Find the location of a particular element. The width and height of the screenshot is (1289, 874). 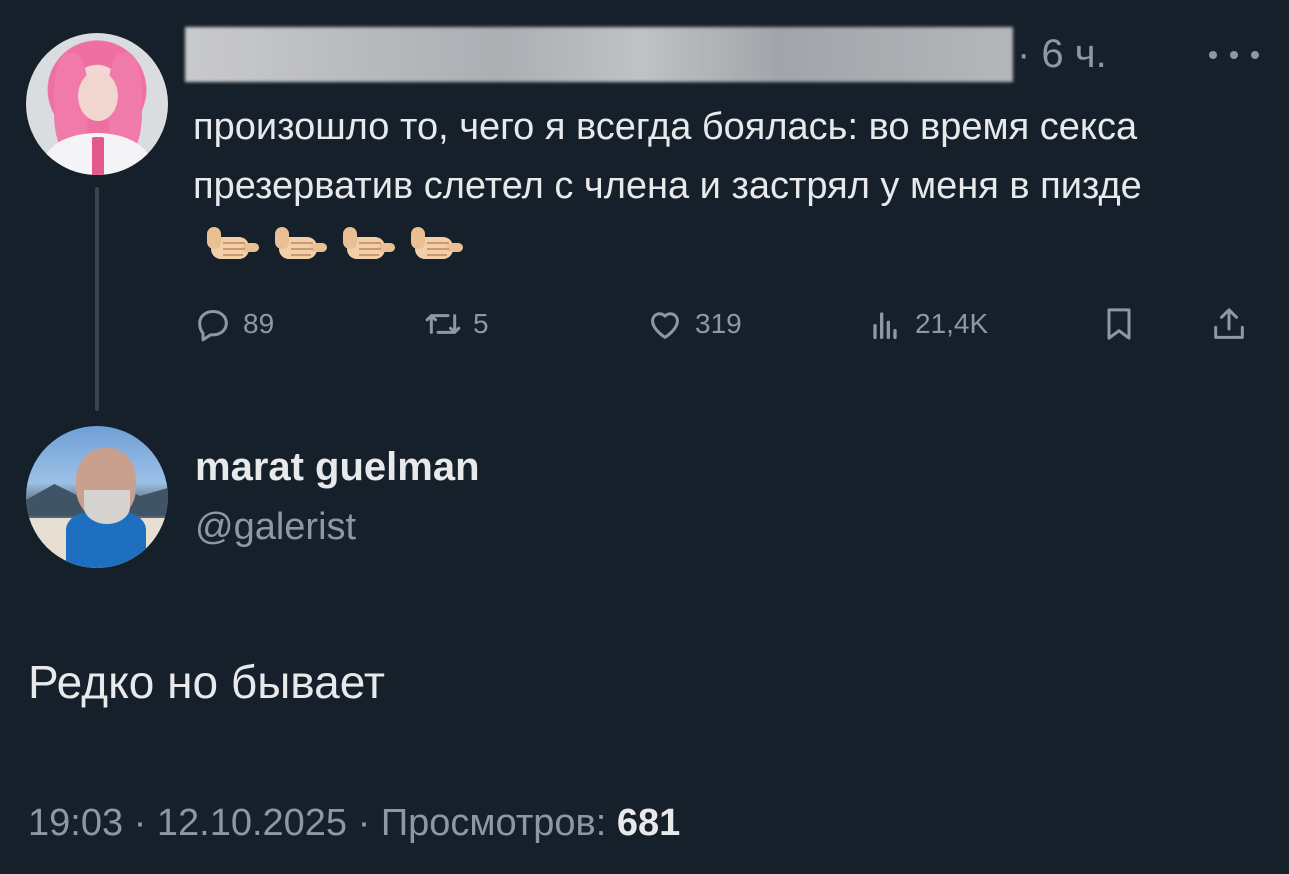

views-button: 21,4K is located at coordinates (926, 324).